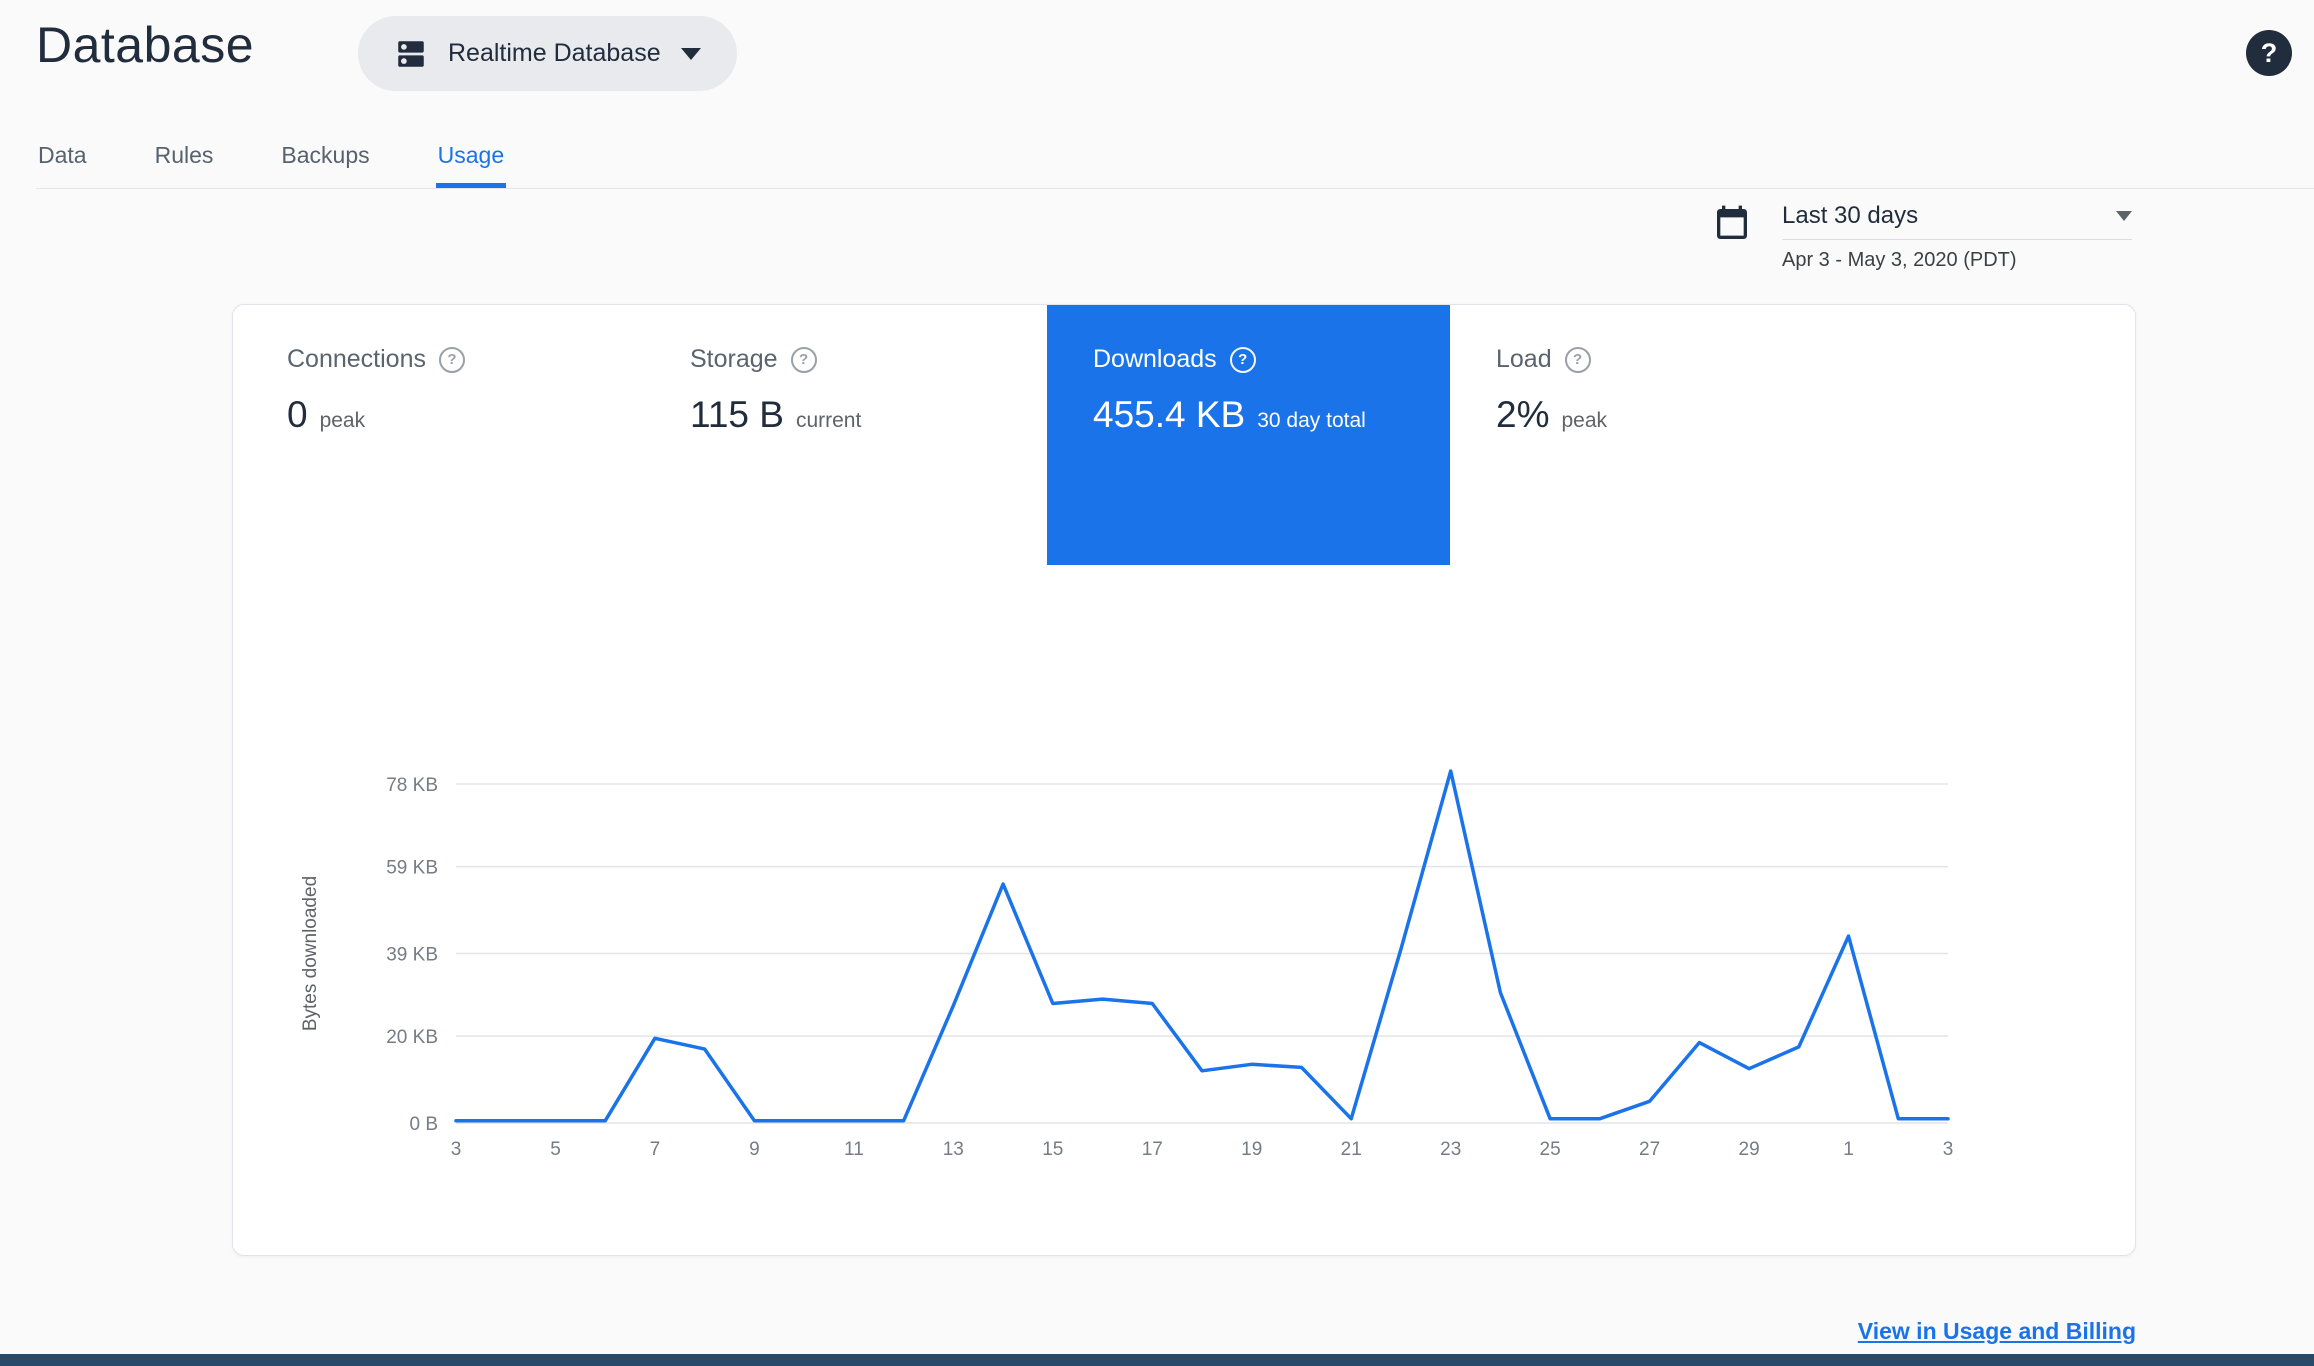 Image resolution: width=2314 pixels, height=1366 pixels. I want to click on metric-value: 0, so click(297, 414).